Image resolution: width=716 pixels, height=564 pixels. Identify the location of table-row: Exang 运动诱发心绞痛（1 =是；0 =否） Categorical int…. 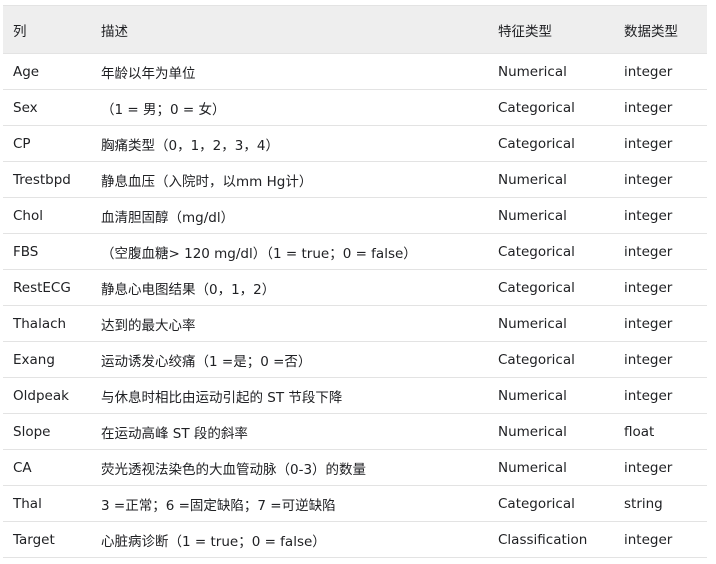
(355, 359).